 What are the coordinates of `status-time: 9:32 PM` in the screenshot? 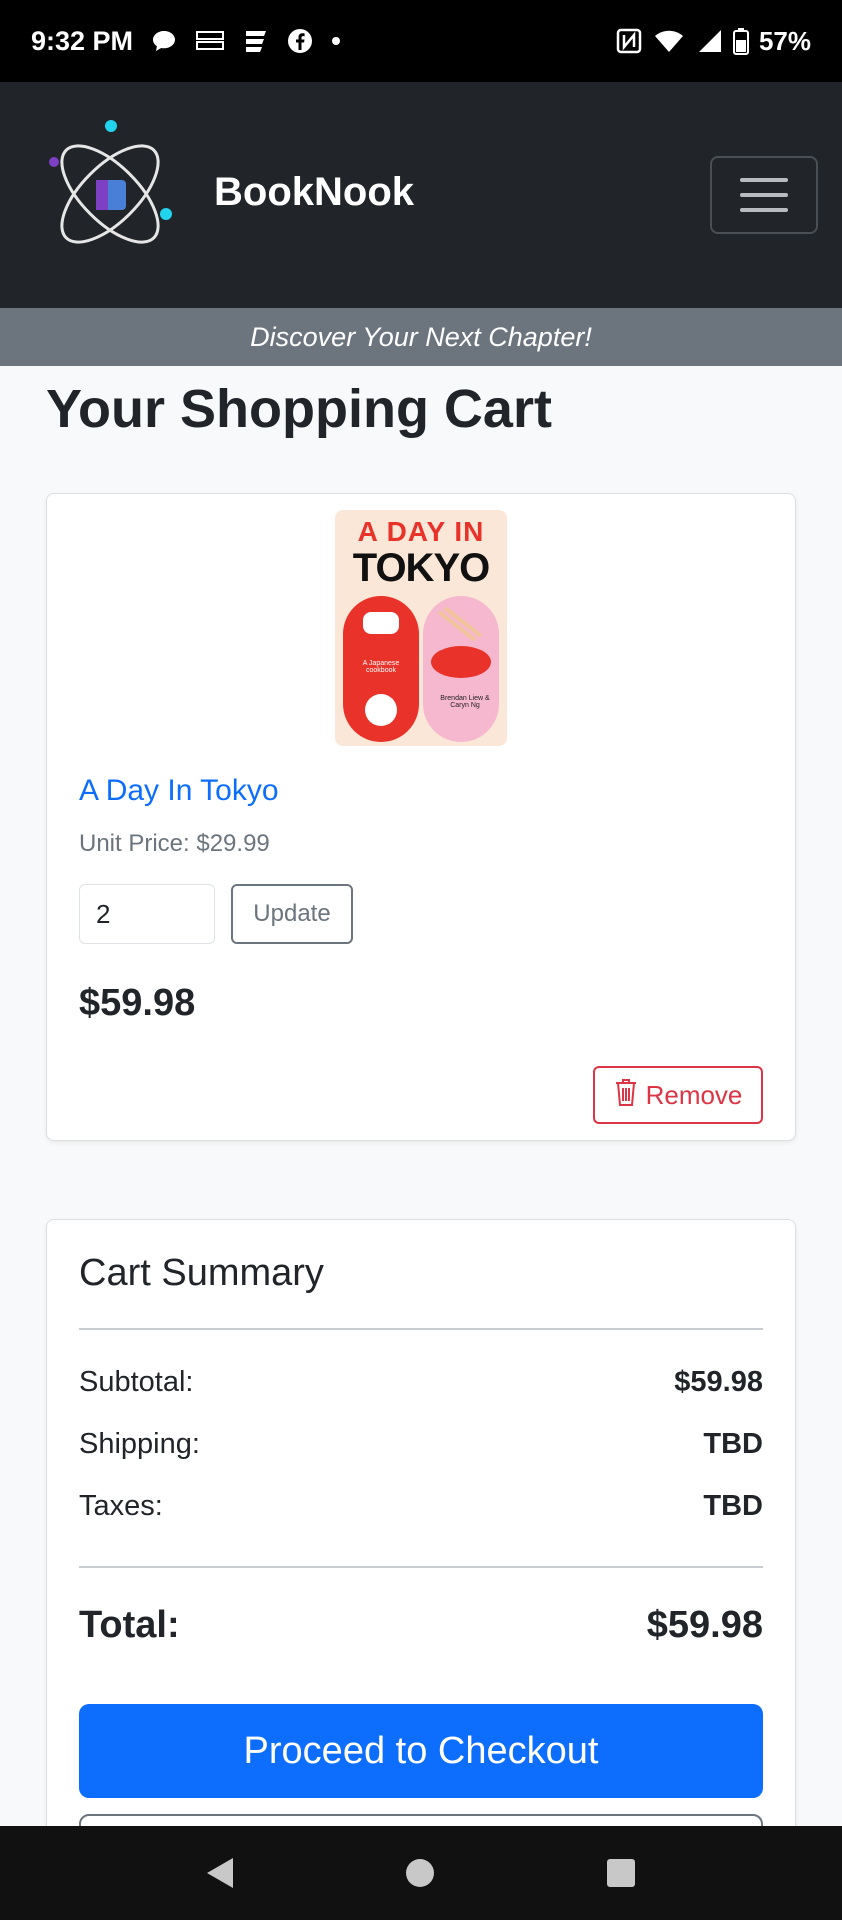 It's located at (82, 40).